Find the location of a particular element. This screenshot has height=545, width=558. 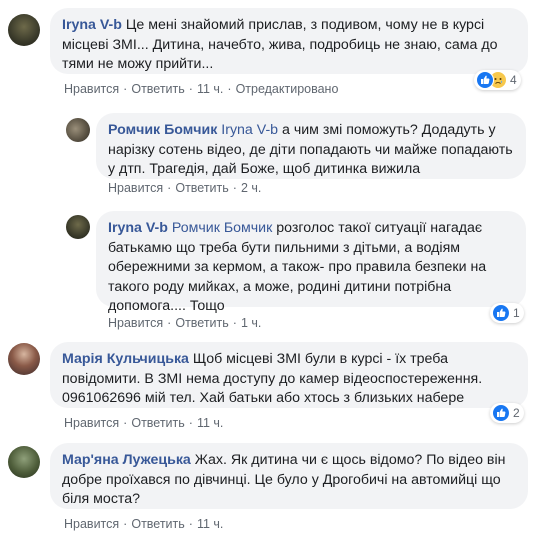

reactions-summary: 4 is located at coordinates (497, 80).